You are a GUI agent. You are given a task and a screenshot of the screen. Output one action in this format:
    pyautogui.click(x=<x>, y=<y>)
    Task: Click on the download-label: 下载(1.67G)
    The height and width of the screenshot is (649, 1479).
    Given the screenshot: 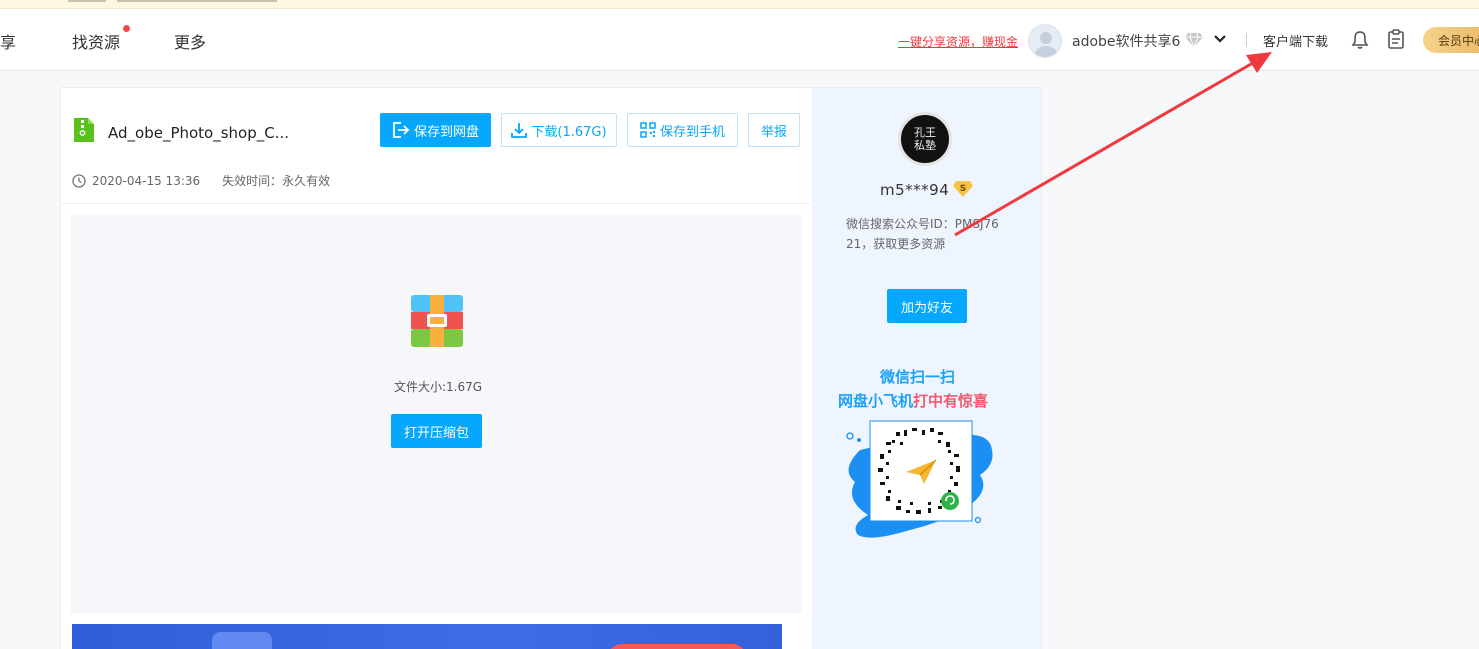 What is the action you would take?
    pyautogui.click(x=569, y=132)
    